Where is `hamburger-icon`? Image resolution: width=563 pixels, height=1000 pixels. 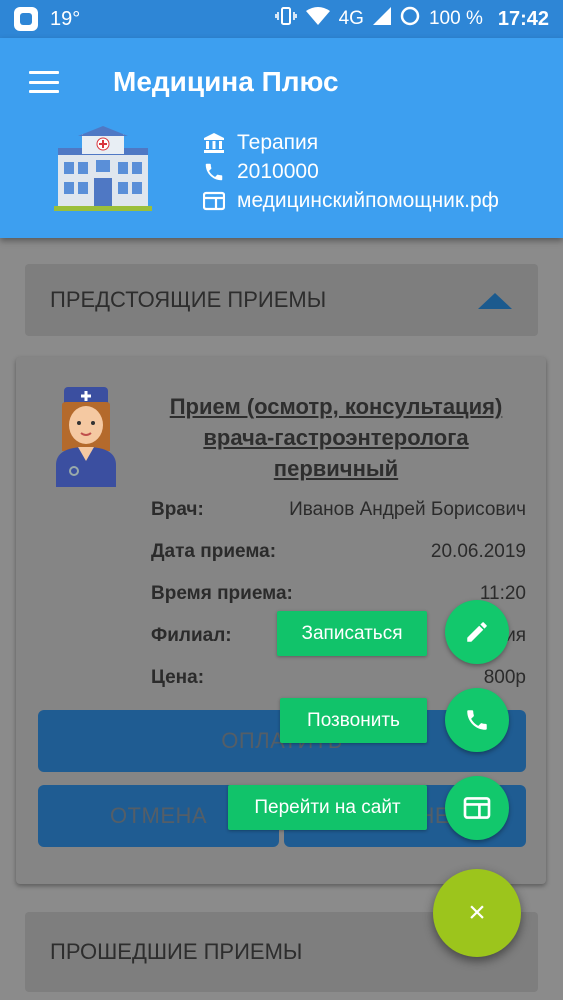 hamburger-icon is located at coordinates (44, 82).